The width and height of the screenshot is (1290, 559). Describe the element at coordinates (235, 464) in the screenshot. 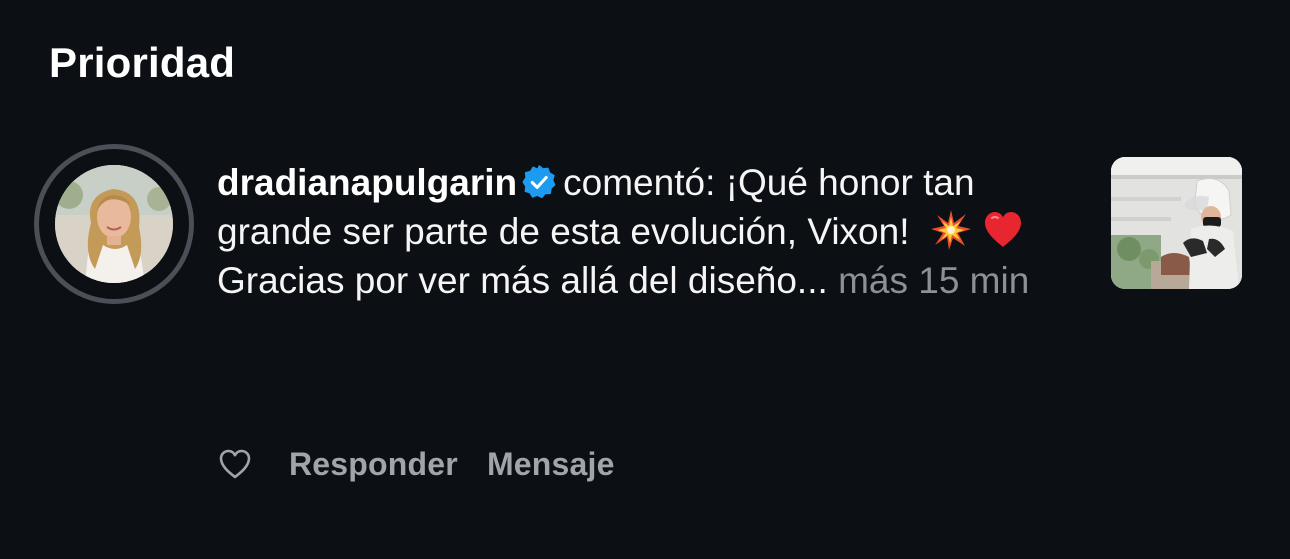

I see `heart-outline-icon` at that location.